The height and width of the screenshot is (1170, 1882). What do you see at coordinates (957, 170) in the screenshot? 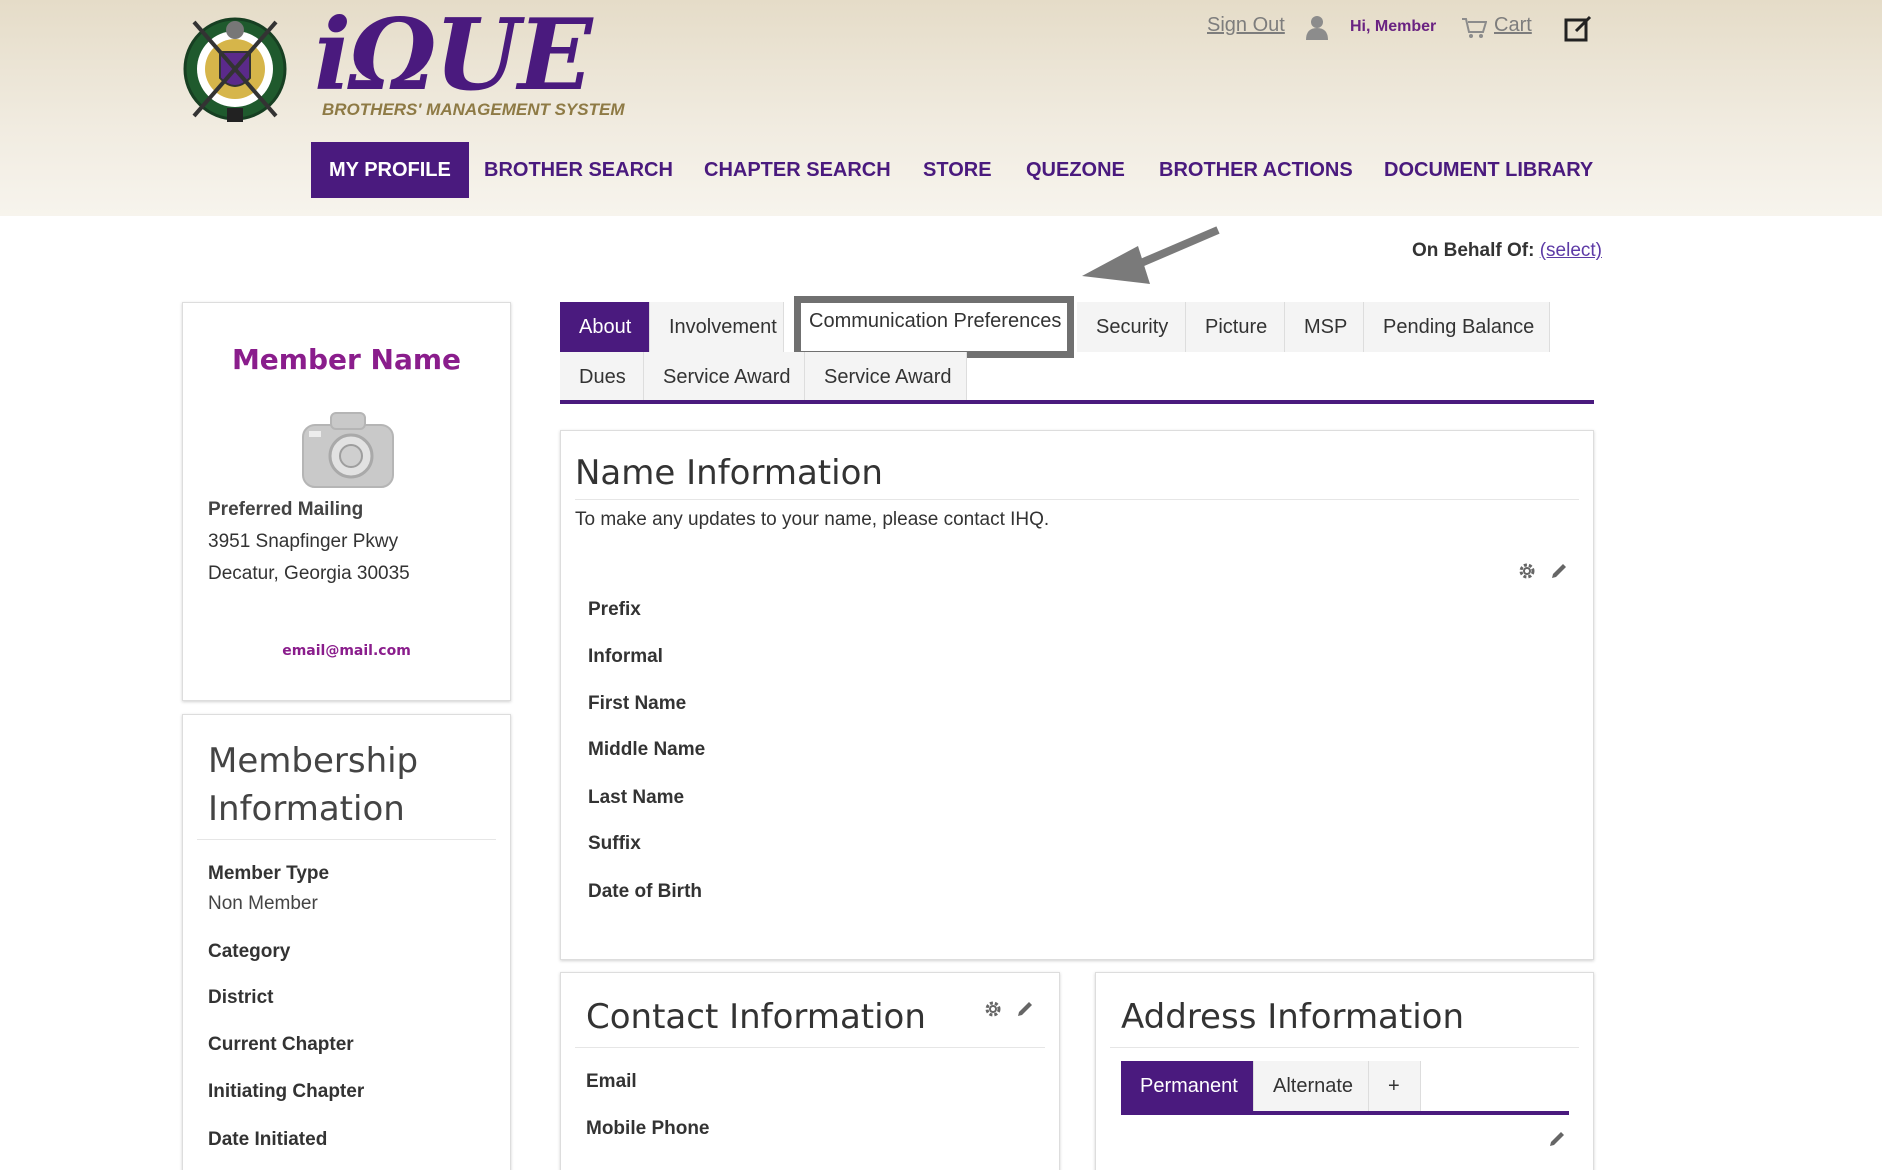
I see `nav-store: STORE` at bounding box center [957, 170].